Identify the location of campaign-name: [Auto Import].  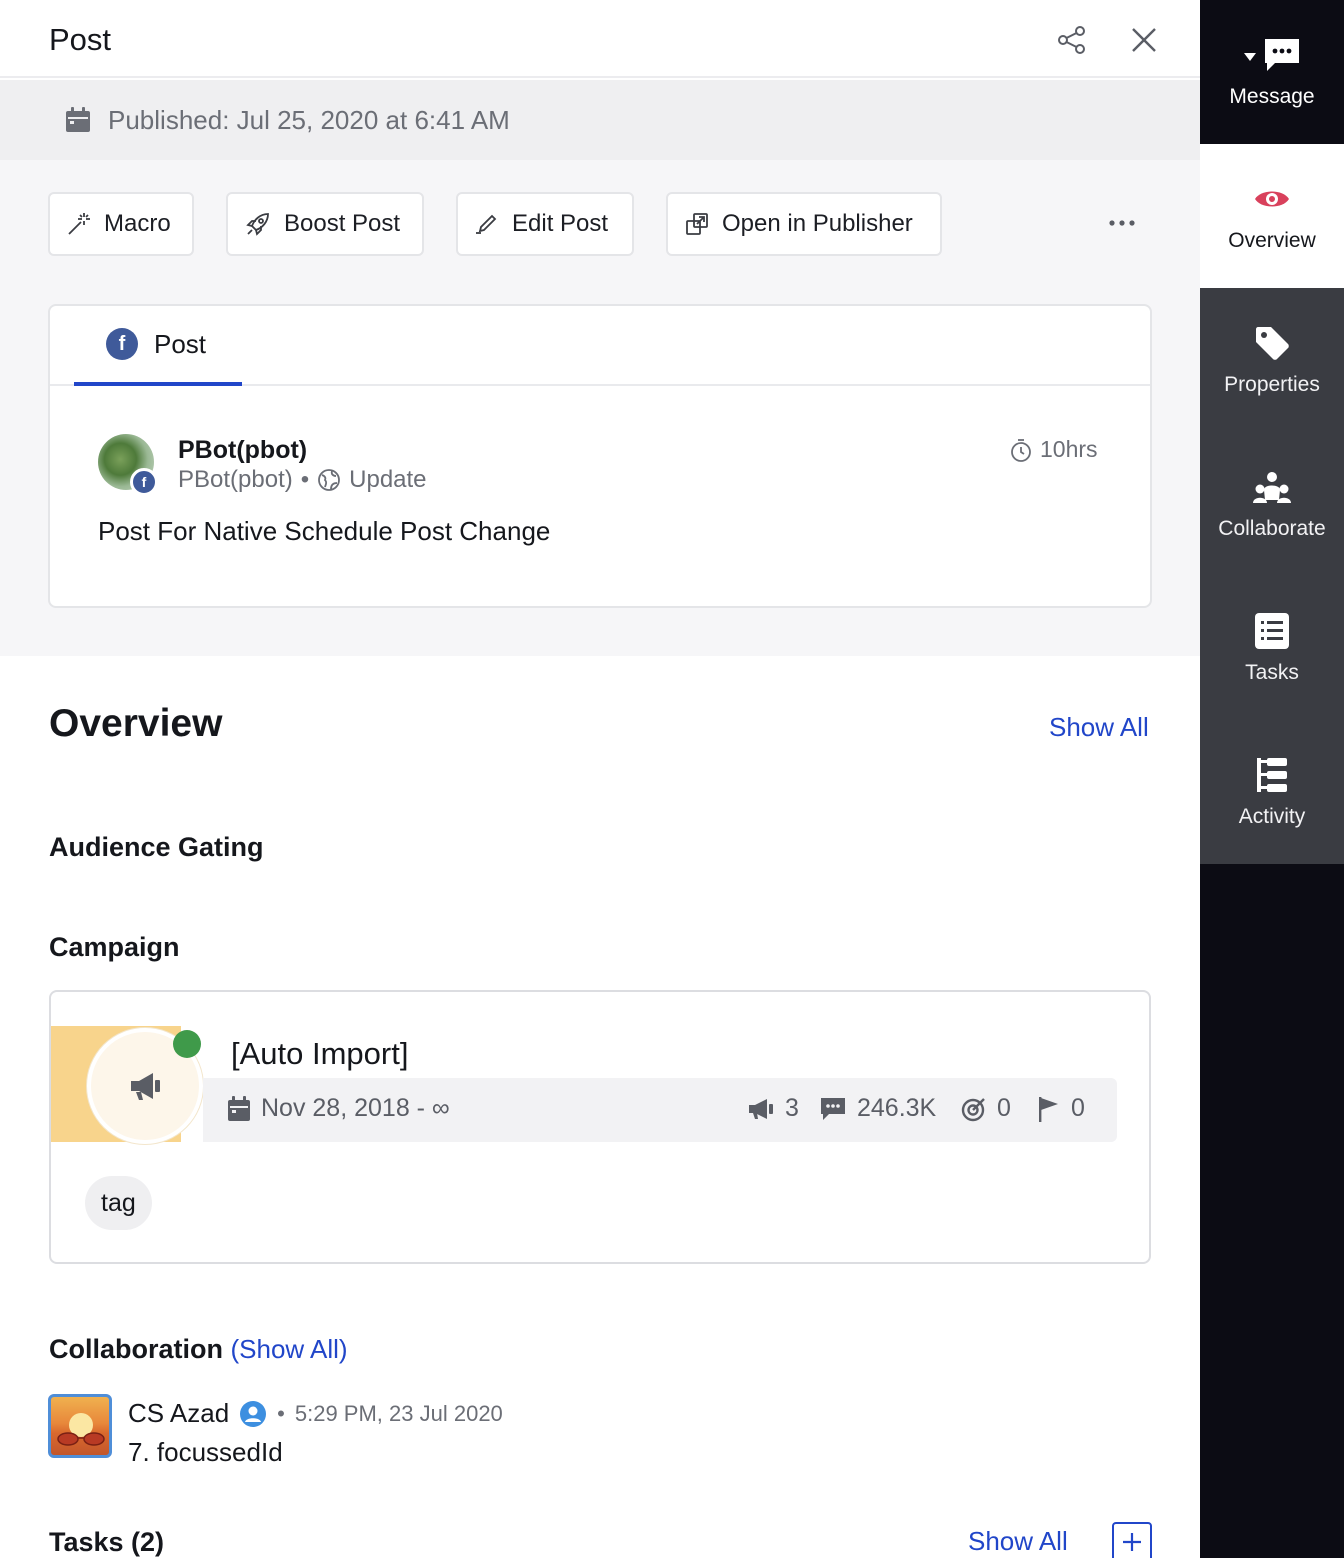
(319, 1054).